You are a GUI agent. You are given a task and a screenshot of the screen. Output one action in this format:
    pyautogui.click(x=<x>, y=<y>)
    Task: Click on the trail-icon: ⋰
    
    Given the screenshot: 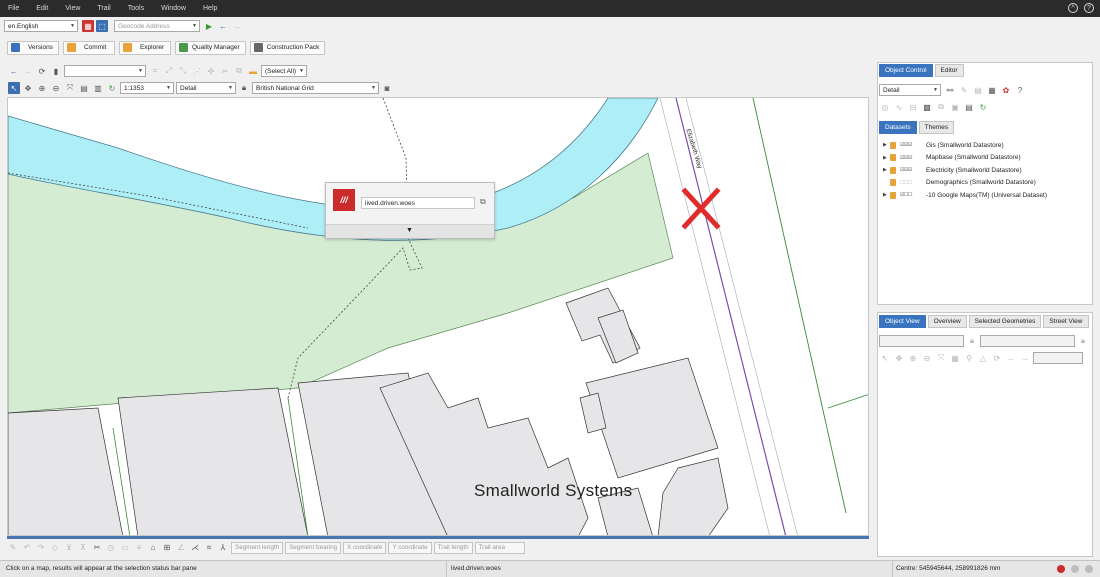 What is the action you would take?
    pyautogui.click(x=197, y=71)
    